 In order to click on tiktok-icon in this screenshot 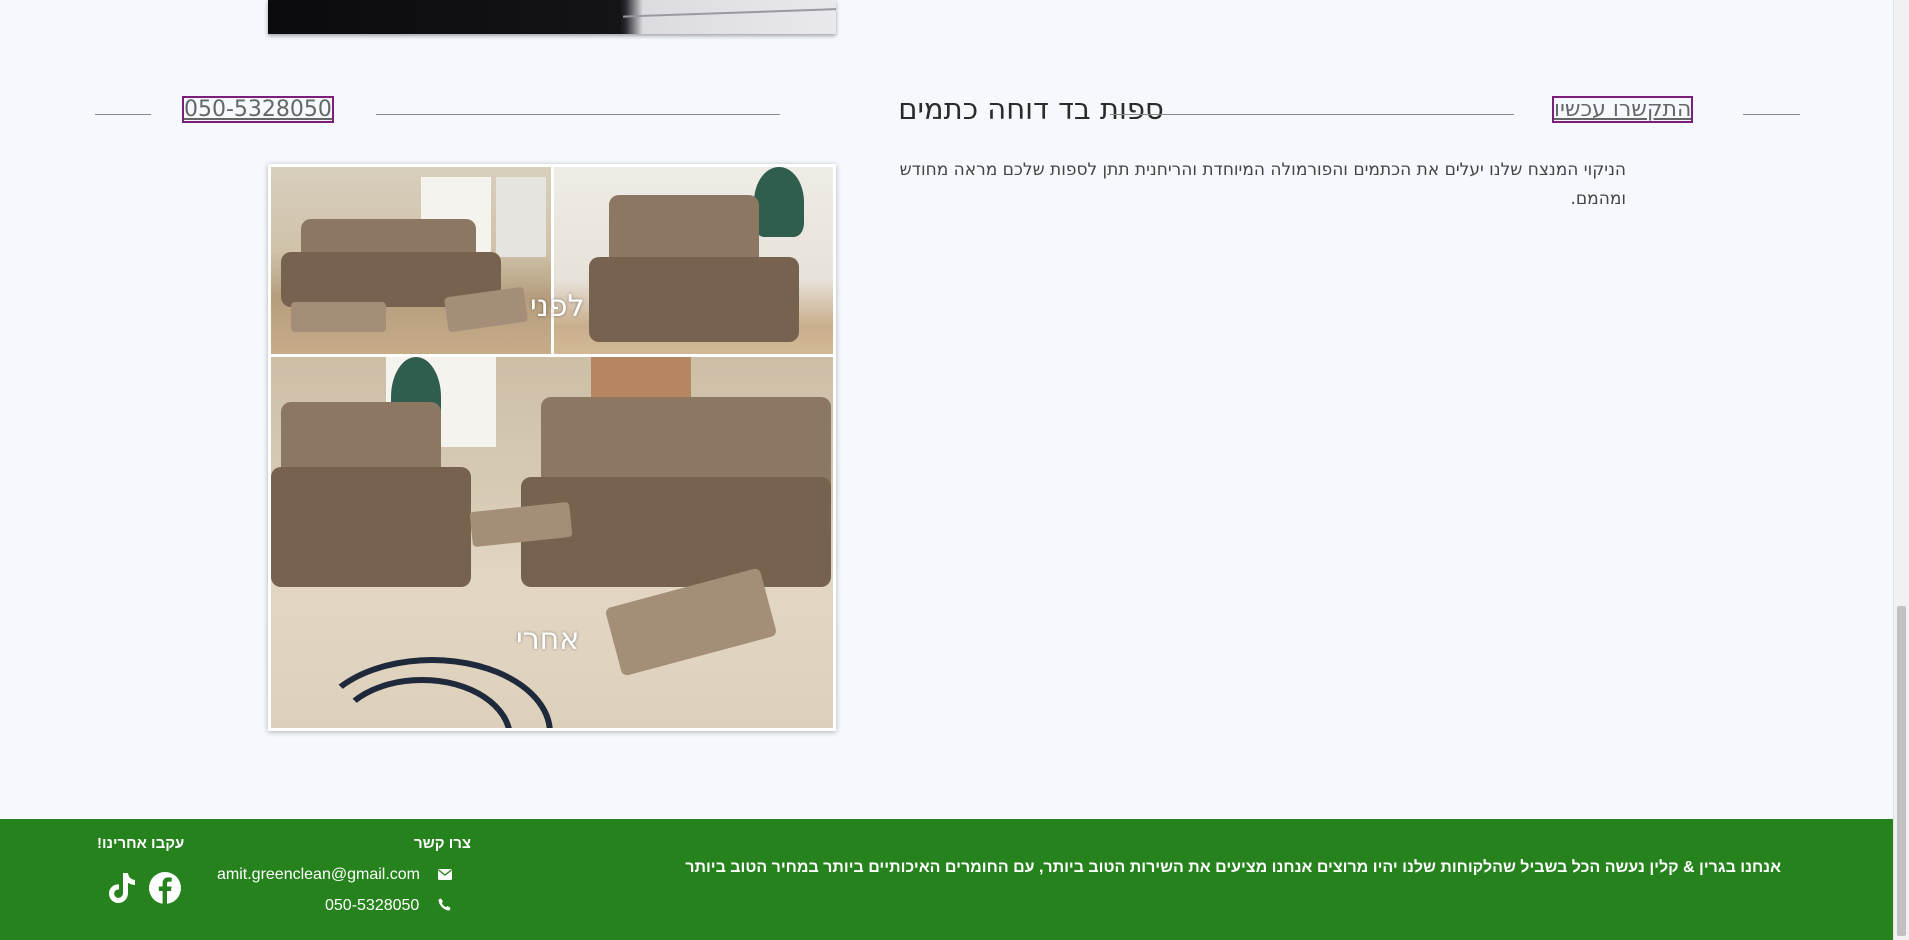, I will do `click(123, 888)`.